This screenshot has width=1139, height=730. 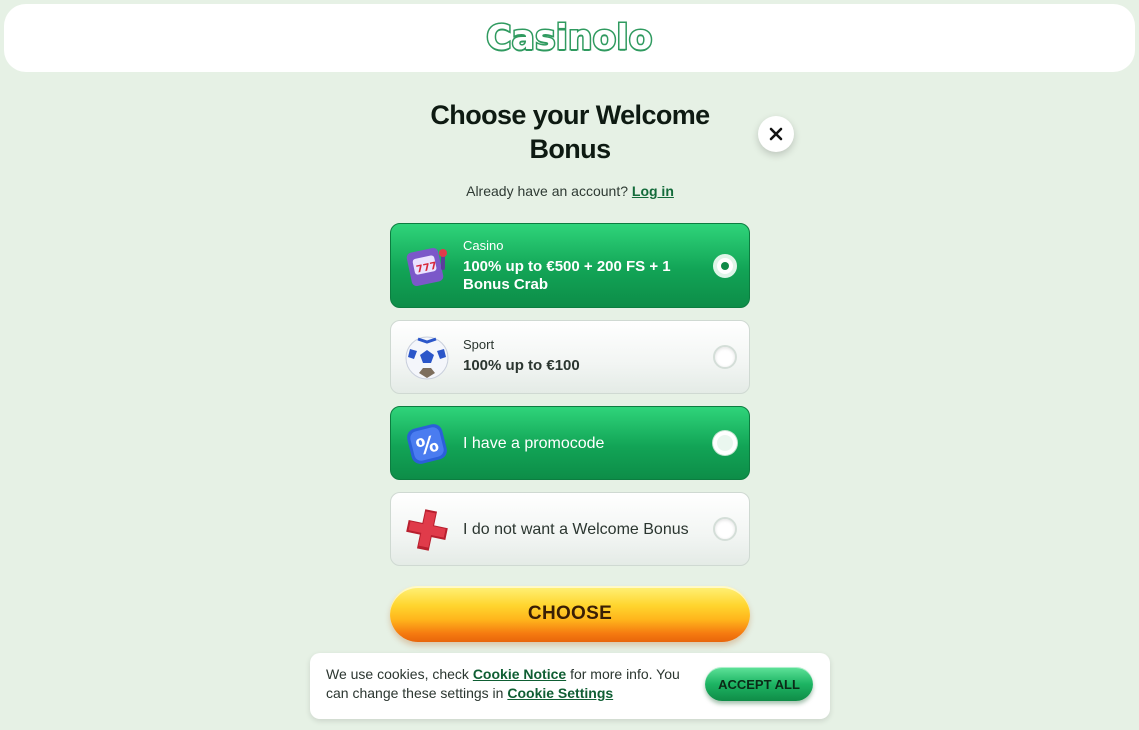 I want to click on soccer-ball-icon, so click(x=427, y=358).